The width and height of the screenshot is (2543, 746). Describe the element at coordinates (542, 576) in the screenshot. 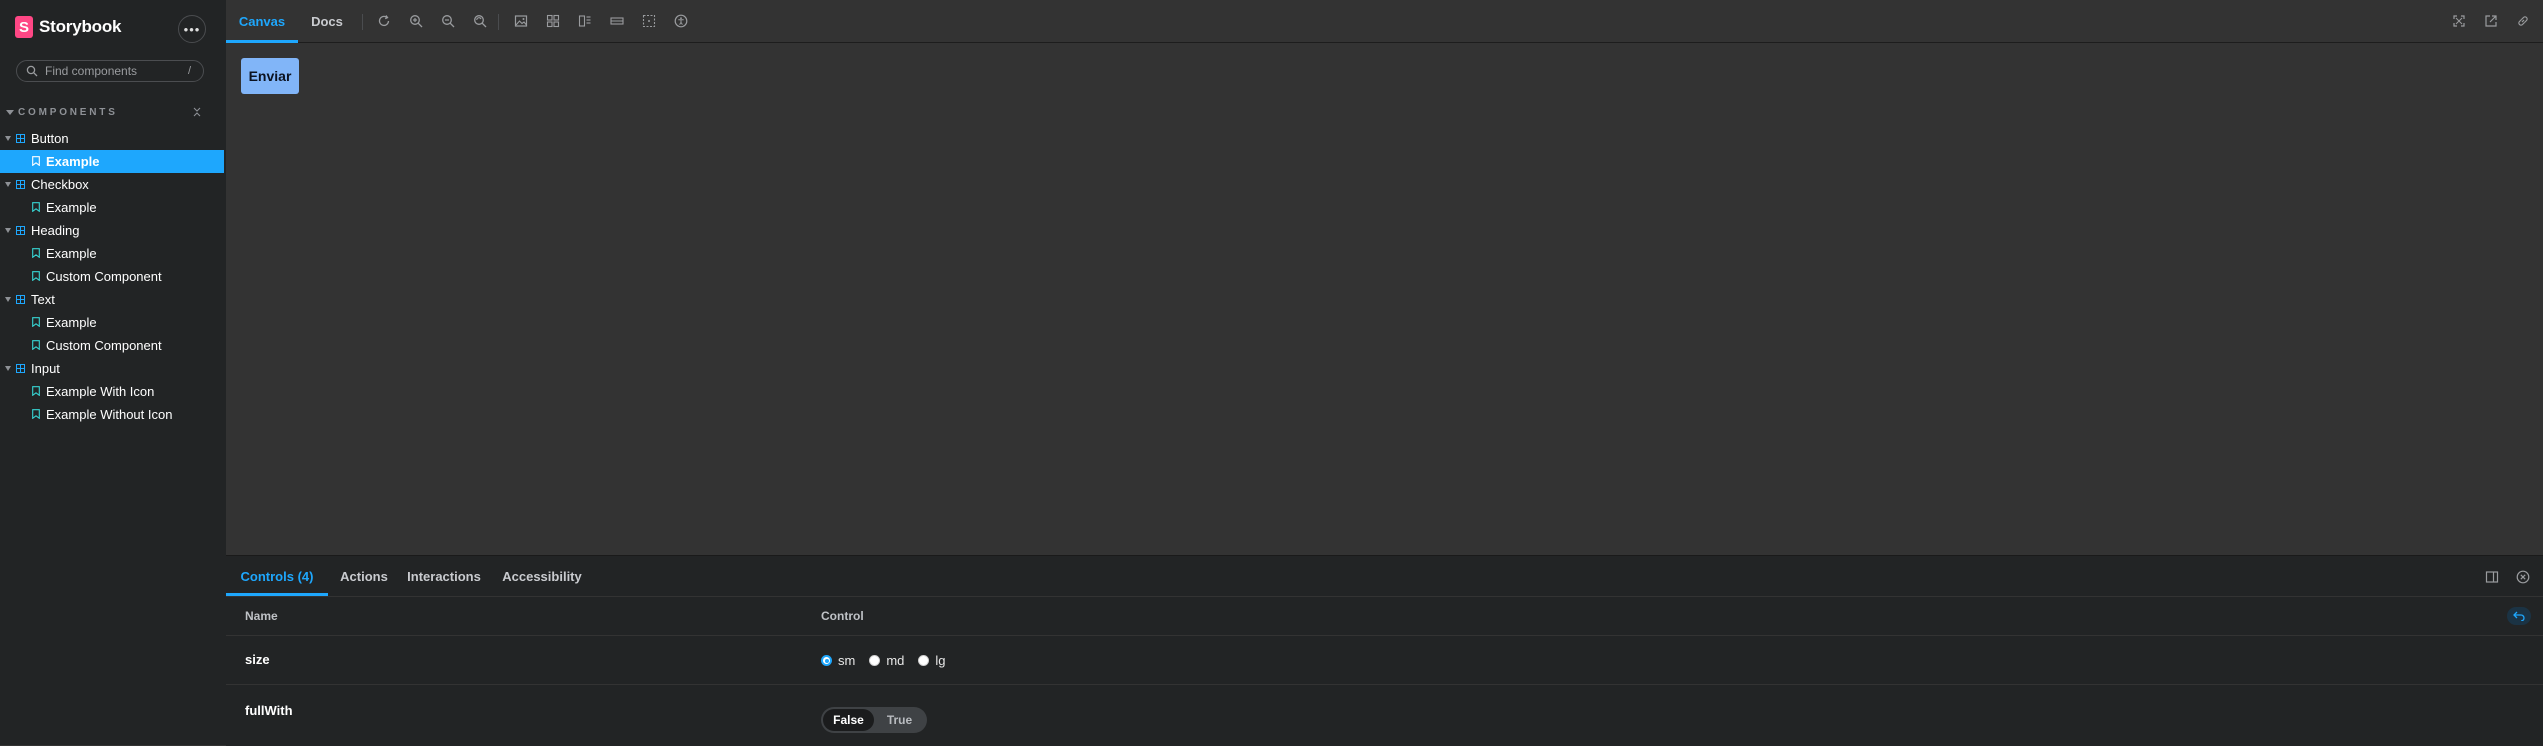

I see `tab-accessibility: Accessibility` at that location.